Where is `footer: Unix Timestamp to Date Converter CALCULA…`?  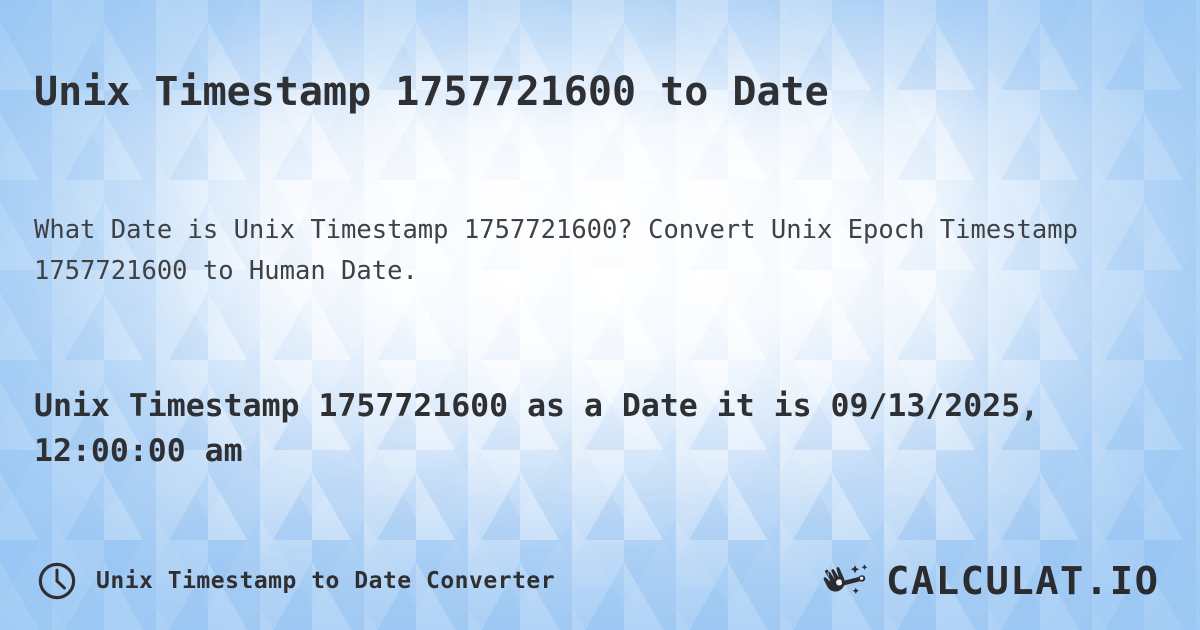 footer: Unix Timestamp to Date Converter CALCULA… is located at coordinates (600, 581).